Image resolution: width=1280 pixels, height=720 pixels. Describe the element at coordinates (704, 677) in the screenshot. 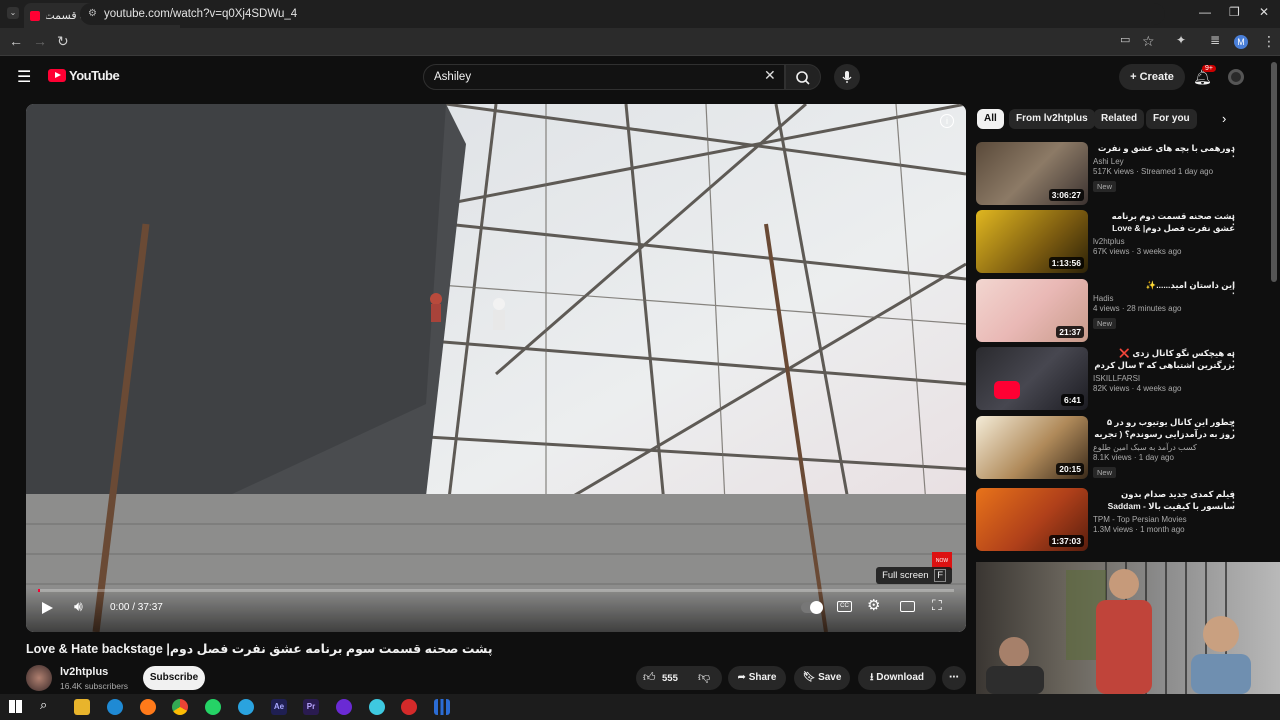

I see `dislike-icon: 👎︎` at that location.